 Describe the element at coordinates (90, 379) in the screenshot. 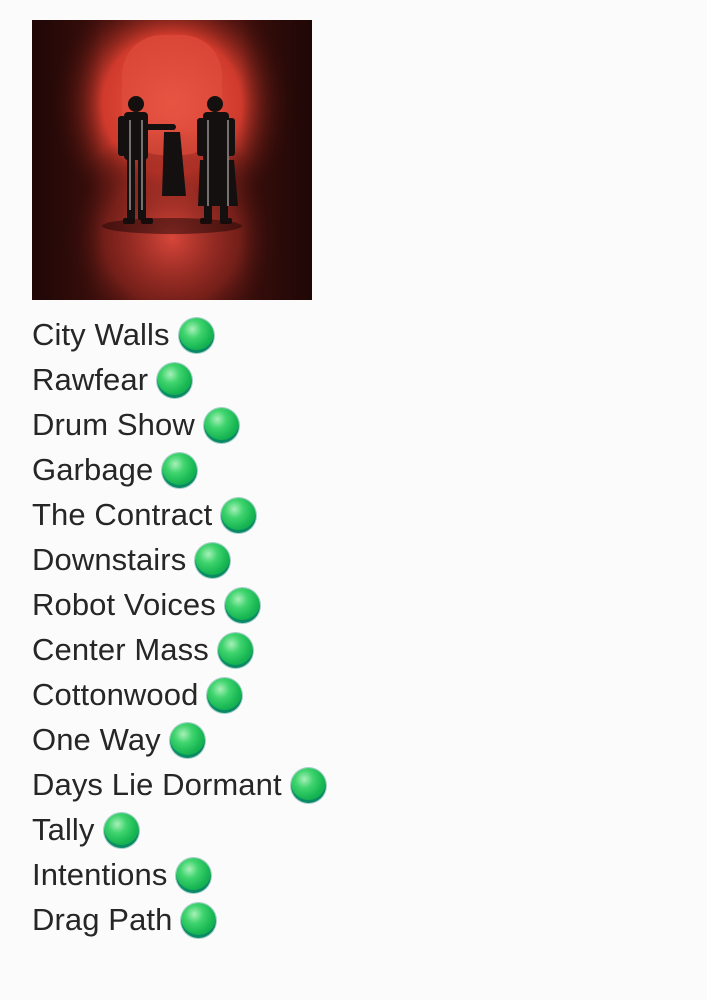

I see `track-name: Rawfear` at that location.